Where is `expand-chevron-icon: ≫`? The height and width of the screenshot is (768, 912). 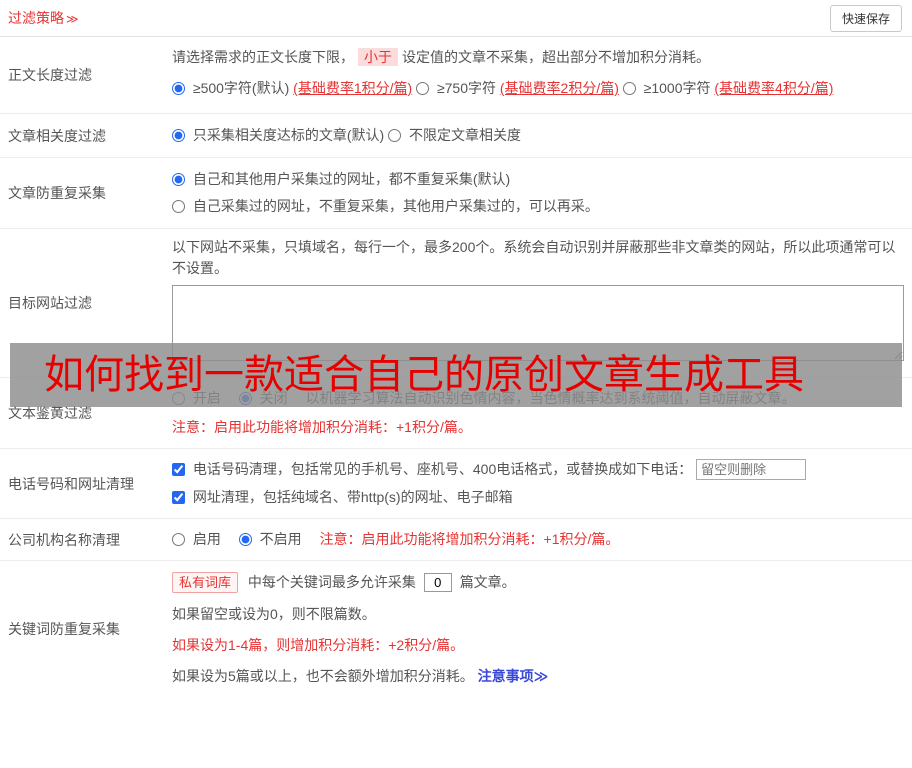
expand-chevron-icon: ≫ is located at coordinates (72, 19).